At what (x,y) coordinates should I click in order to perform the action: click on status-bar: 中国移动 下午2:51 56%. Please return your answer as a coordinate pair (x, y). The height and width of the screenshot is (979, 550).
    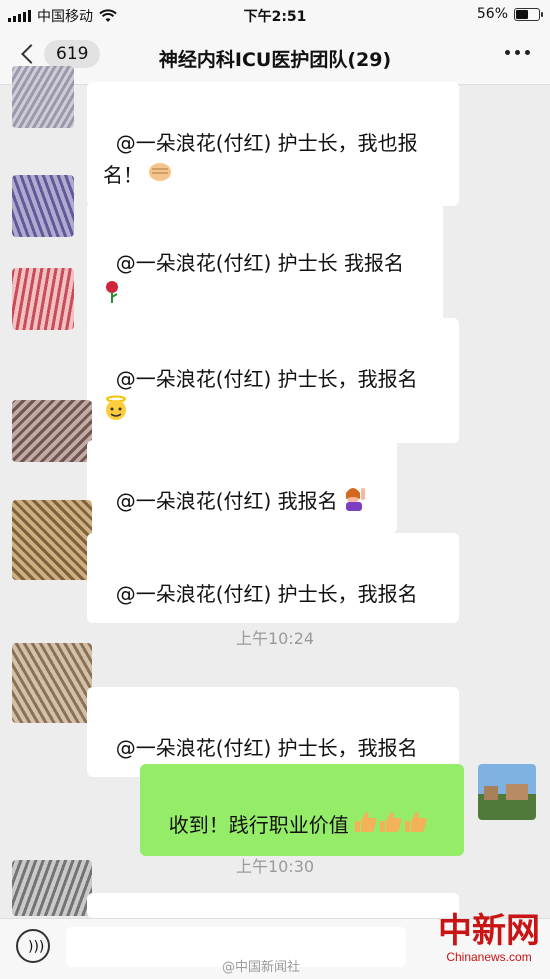
    Looking at the image, I should click on (275, 15).